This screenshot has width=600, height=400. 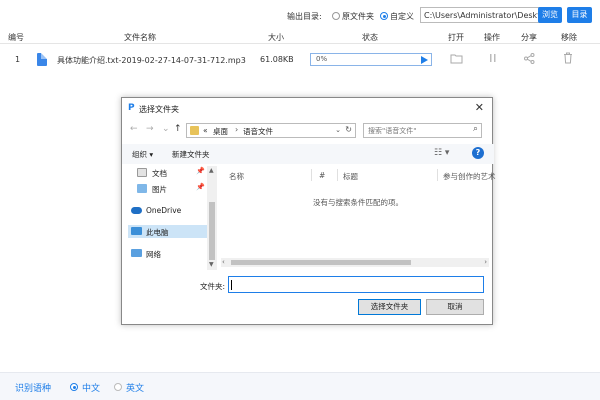 What do you see at coordinates (455, 307) in the screenshot?
I see `cancel-button: 取消` at bounding box center [455, 307].